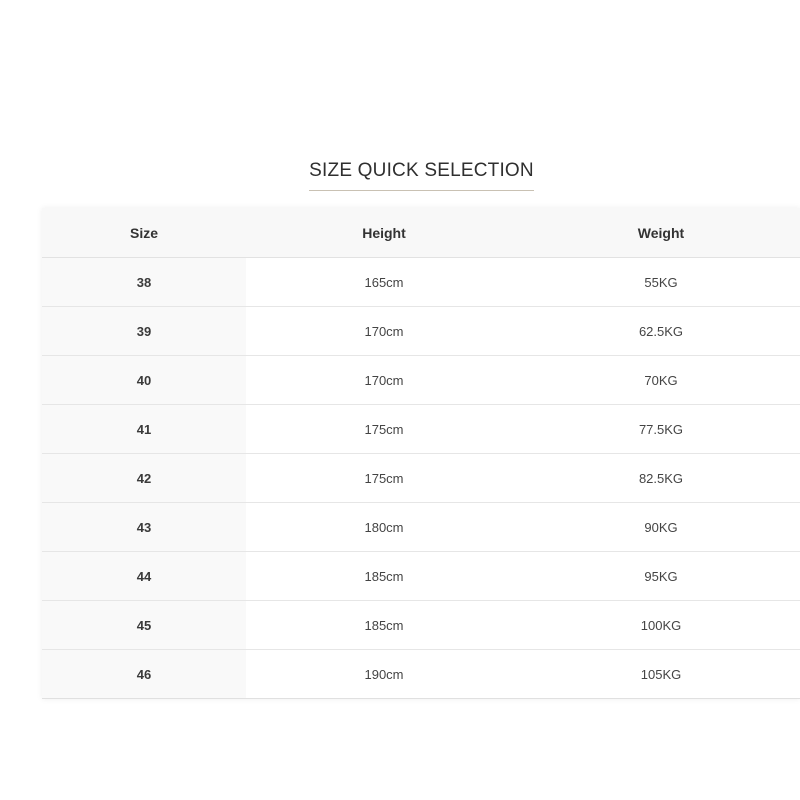 The image size is (800, 800). What do you see at coordinates (144, 576) in the screenshot?
I see `size-cell: 44` at bounding box center [144, 576].